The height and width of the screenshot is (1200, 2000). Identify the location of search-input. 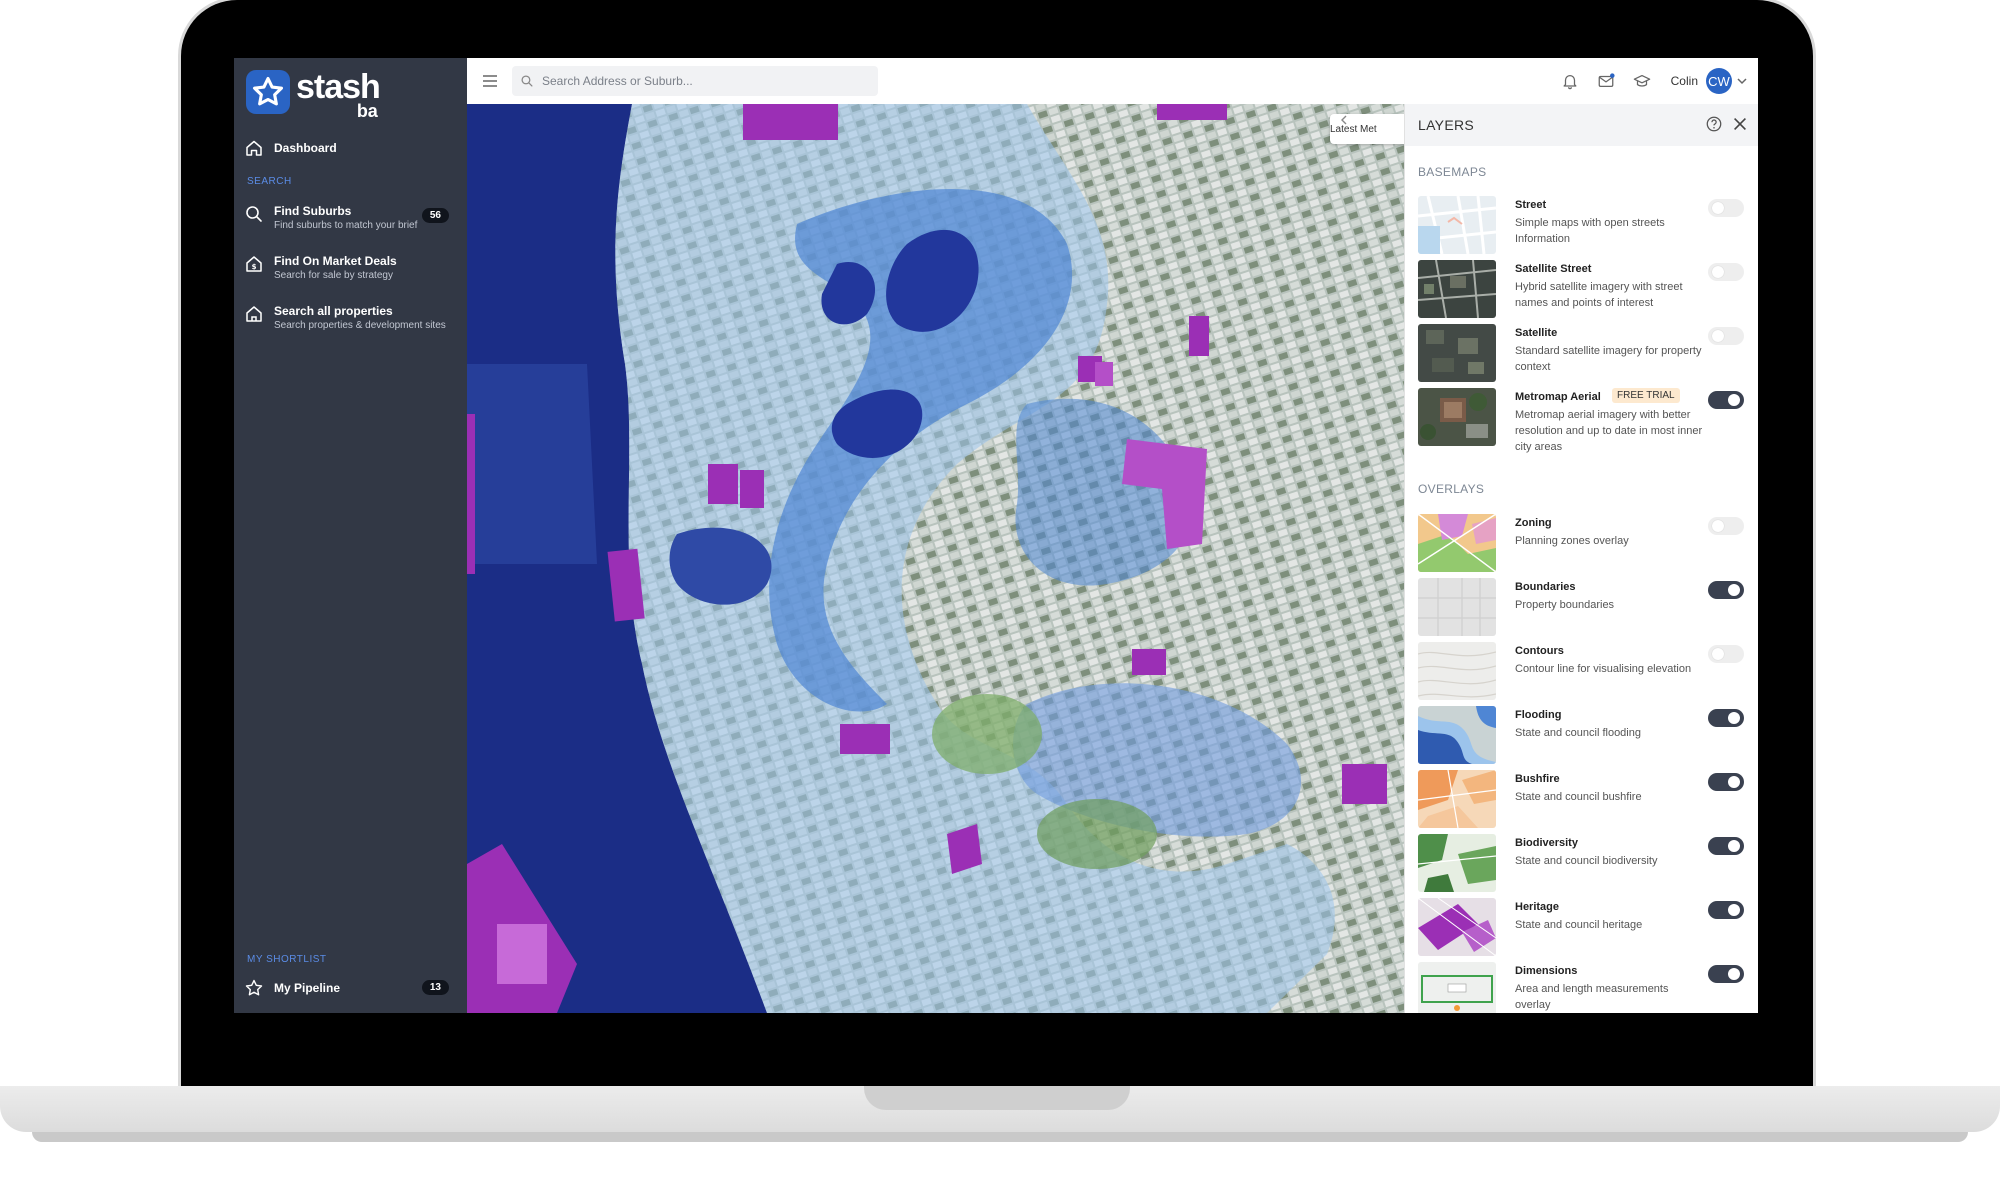
(702, 81).